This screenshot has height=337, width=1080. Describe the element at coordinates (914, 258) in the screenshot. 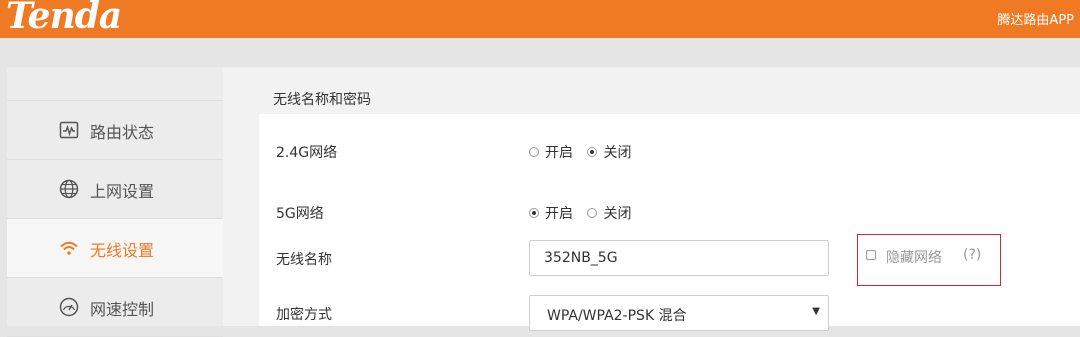

I see `hide-network-label: 隐藏网络` at that location.